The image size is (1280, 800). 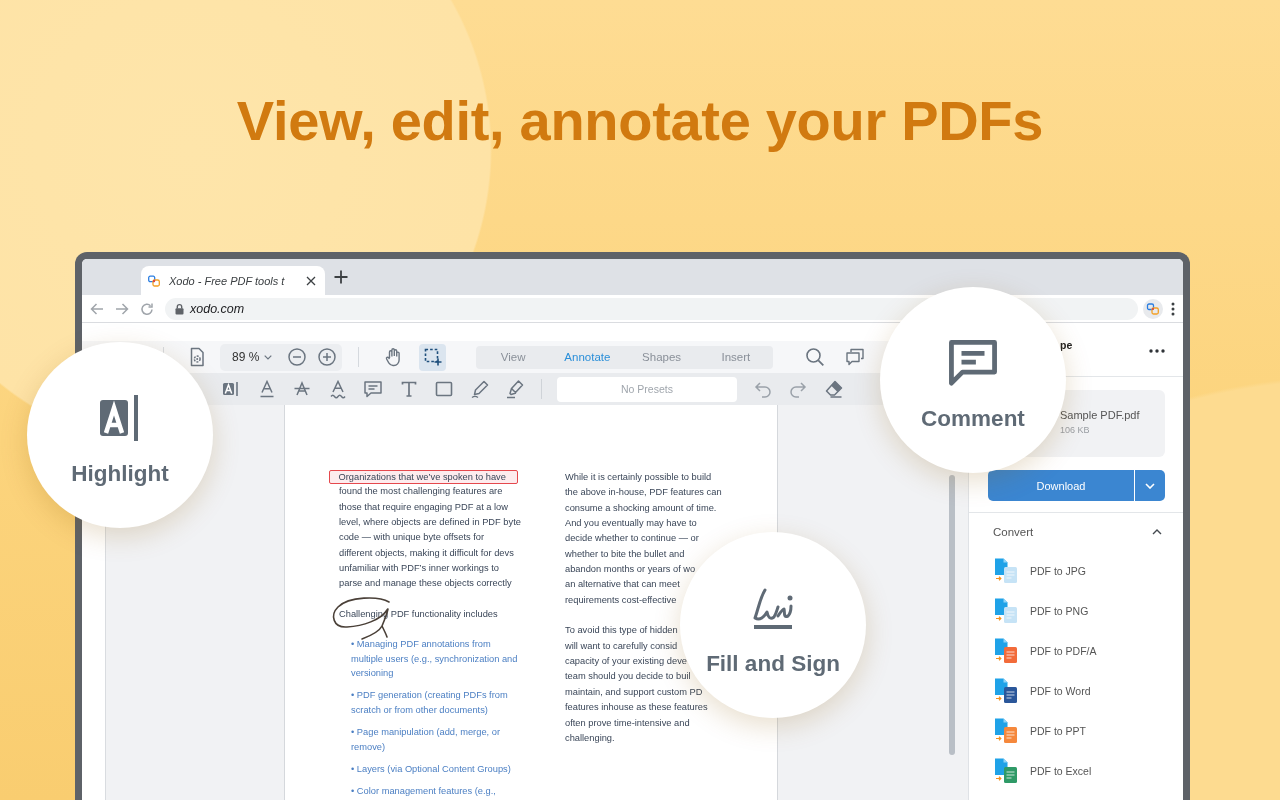 What do you see at coordinates (636, 684) in the screenshot?
I see `paragraph-text: To avoid this type of hidden will want to carefully consid capacity of your existing deve team should you decide to buil maintain, and support custom PD features inhouse as these features often prove time-intensive and challenging.` at bounding box center [636, 684].